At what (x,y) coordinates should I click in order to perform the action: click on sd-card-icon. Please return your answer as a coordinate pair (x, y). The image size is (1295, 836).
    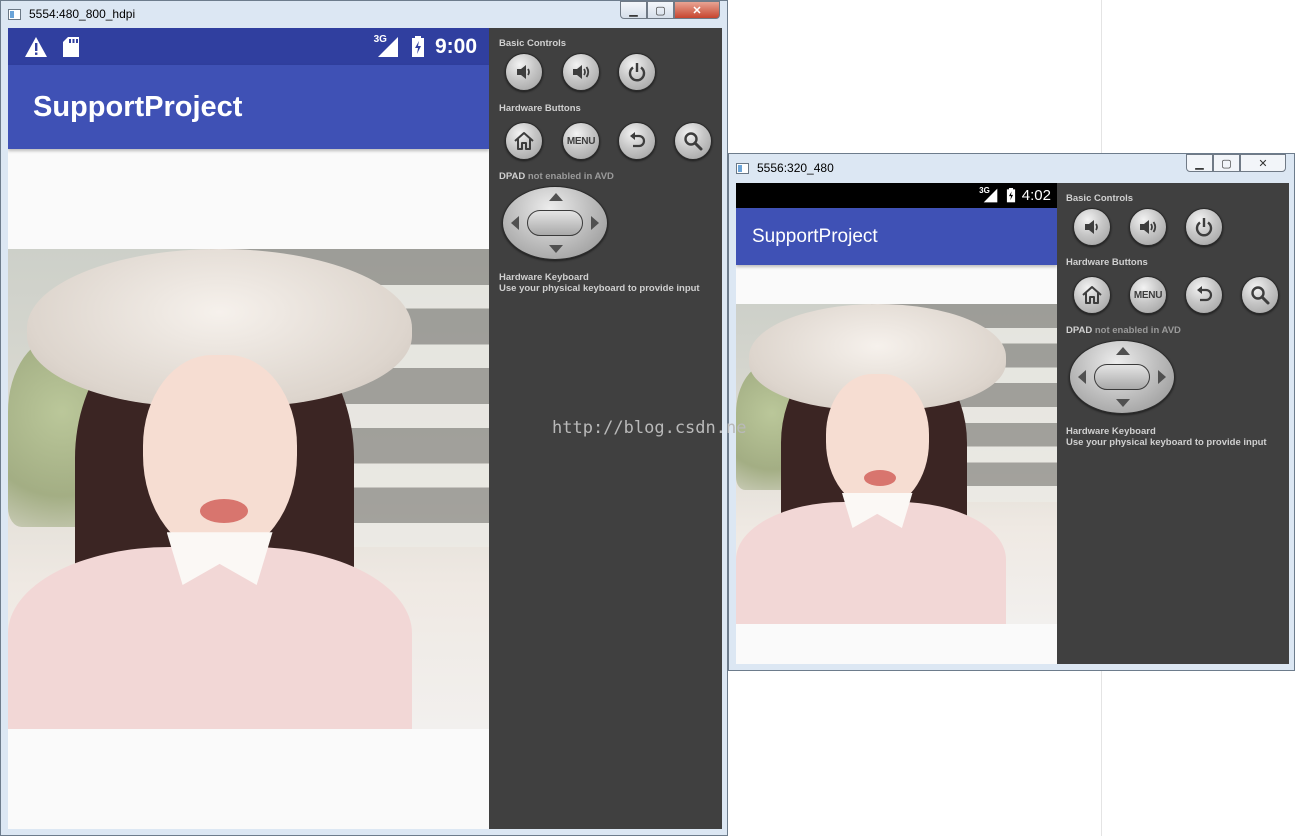
    Looking at the image, I should click on (71, 46).